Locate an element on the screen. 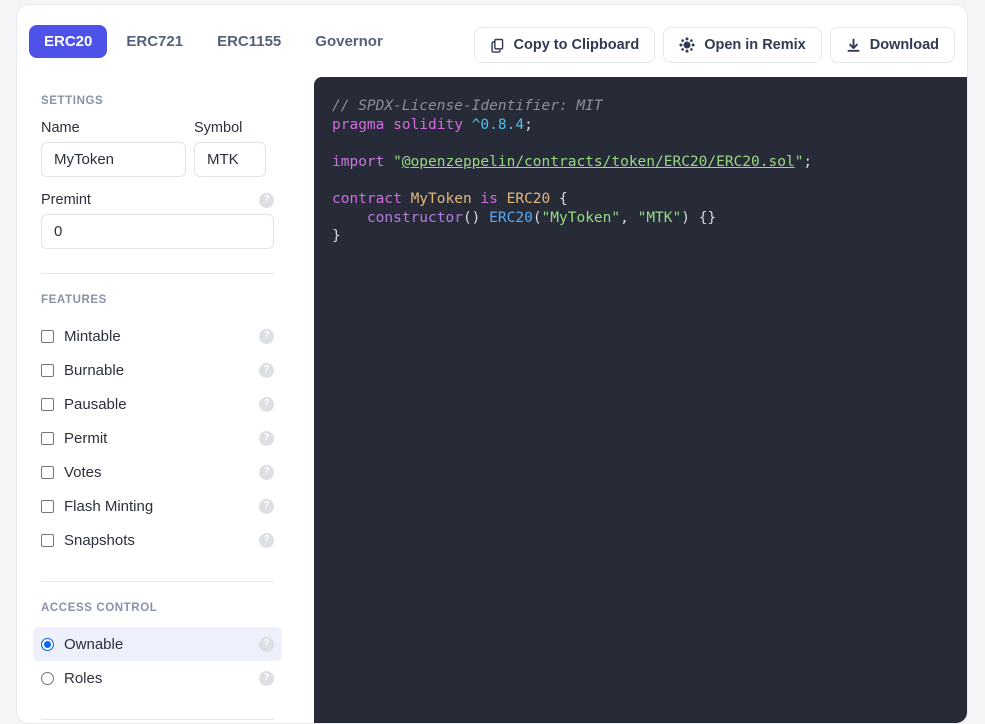 This screenshot has width=985, height=724. download-icon is located at coordinates (853, 45).